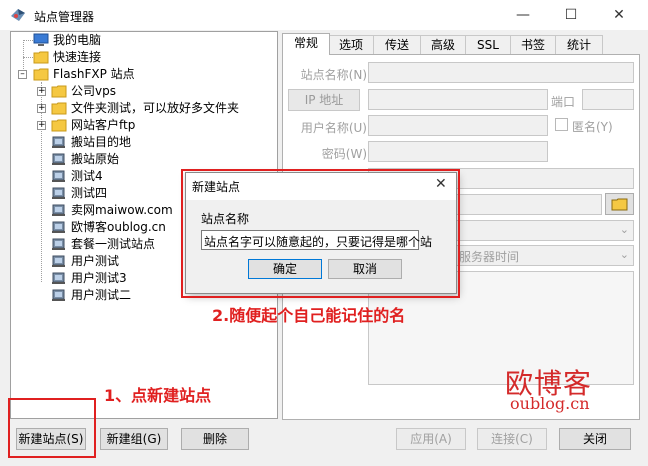 This screenshot has height=466, width=648. What do you see at coordinates (94, 74) in the screenshot?
I see `tree-item-label: FlashFXP 站点` at bounding box center [94, 74].